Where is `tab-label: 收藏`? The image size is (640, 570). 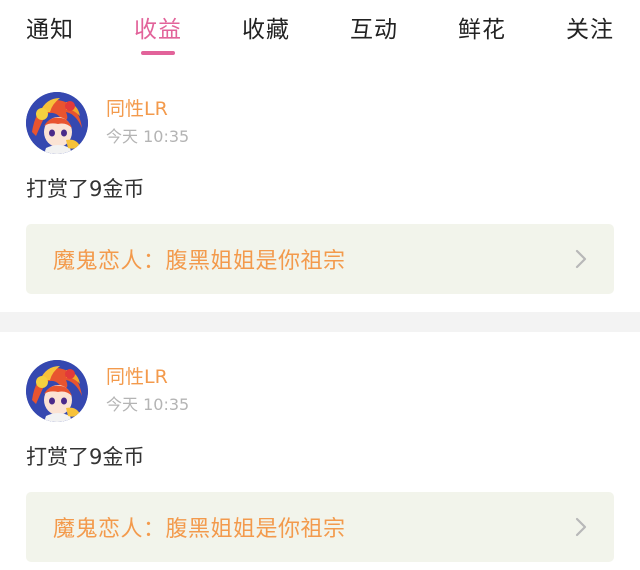 tab-label: 收藏 is located at coordinates (266, 30).